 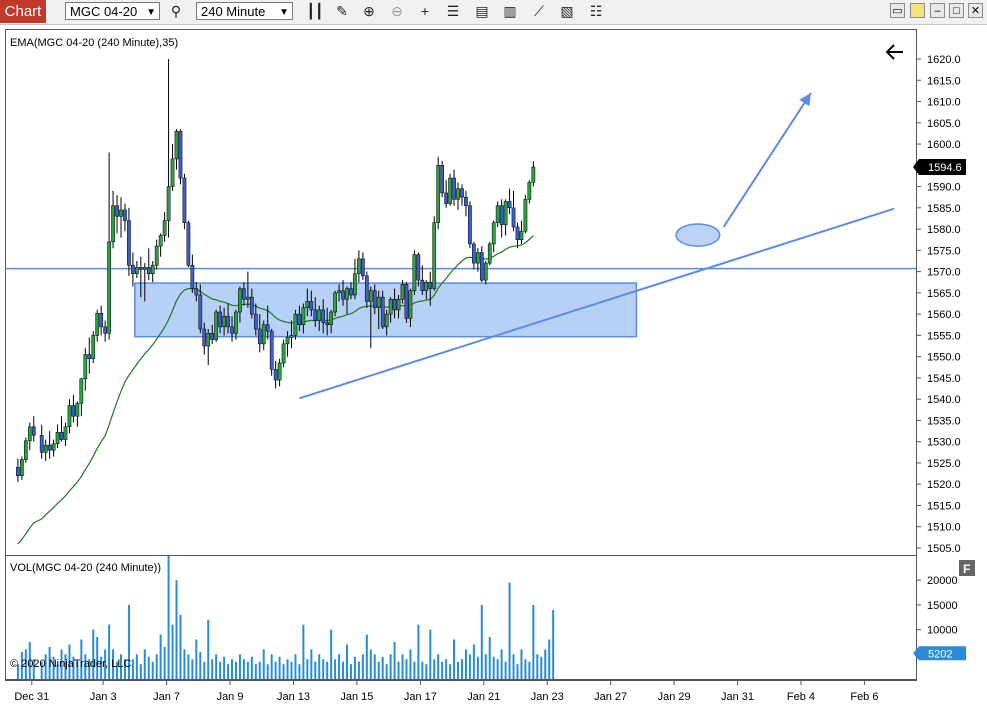 I want to click on price-tick-label: 1565.0, so click(x=944, y=294).